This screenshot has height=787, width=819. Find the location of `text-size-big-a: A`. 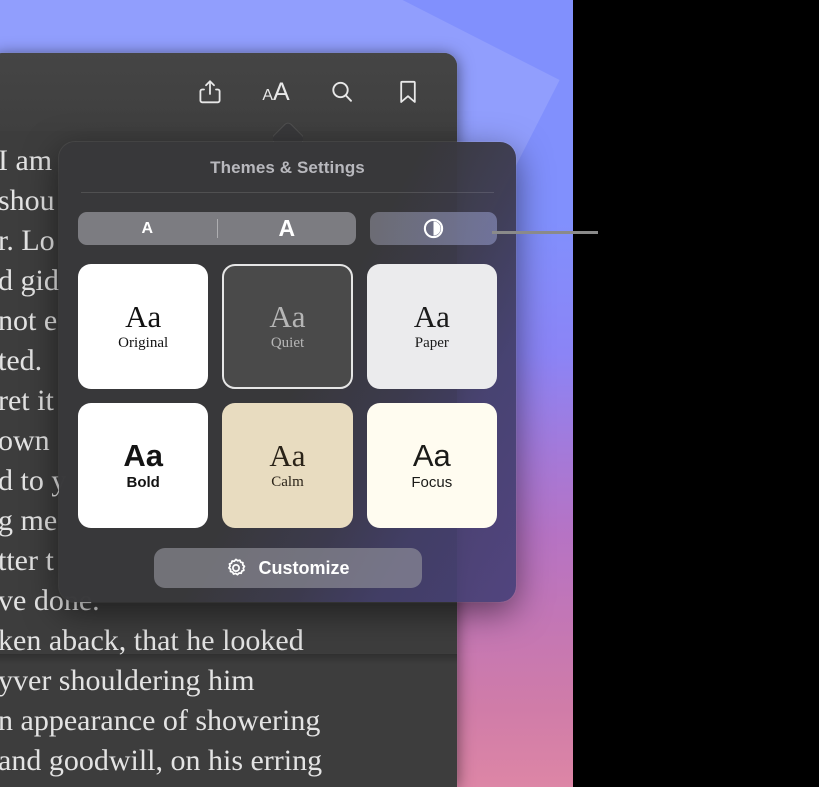

text-size-big-a: A is located at coordinates (281, 91).